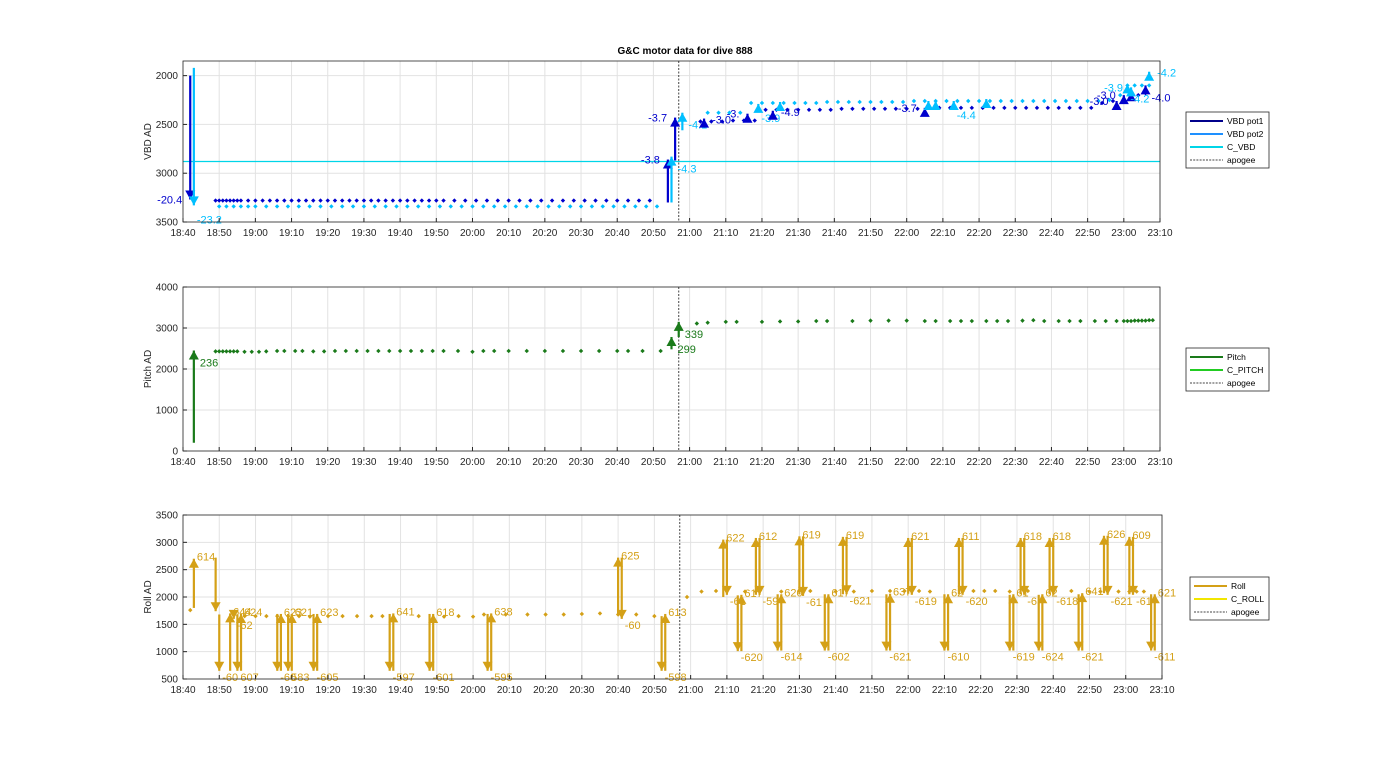  Describe the element at coordinates (182, 462) in the screenshot. I see `pitch-xtick-label: 18:40` at that location.